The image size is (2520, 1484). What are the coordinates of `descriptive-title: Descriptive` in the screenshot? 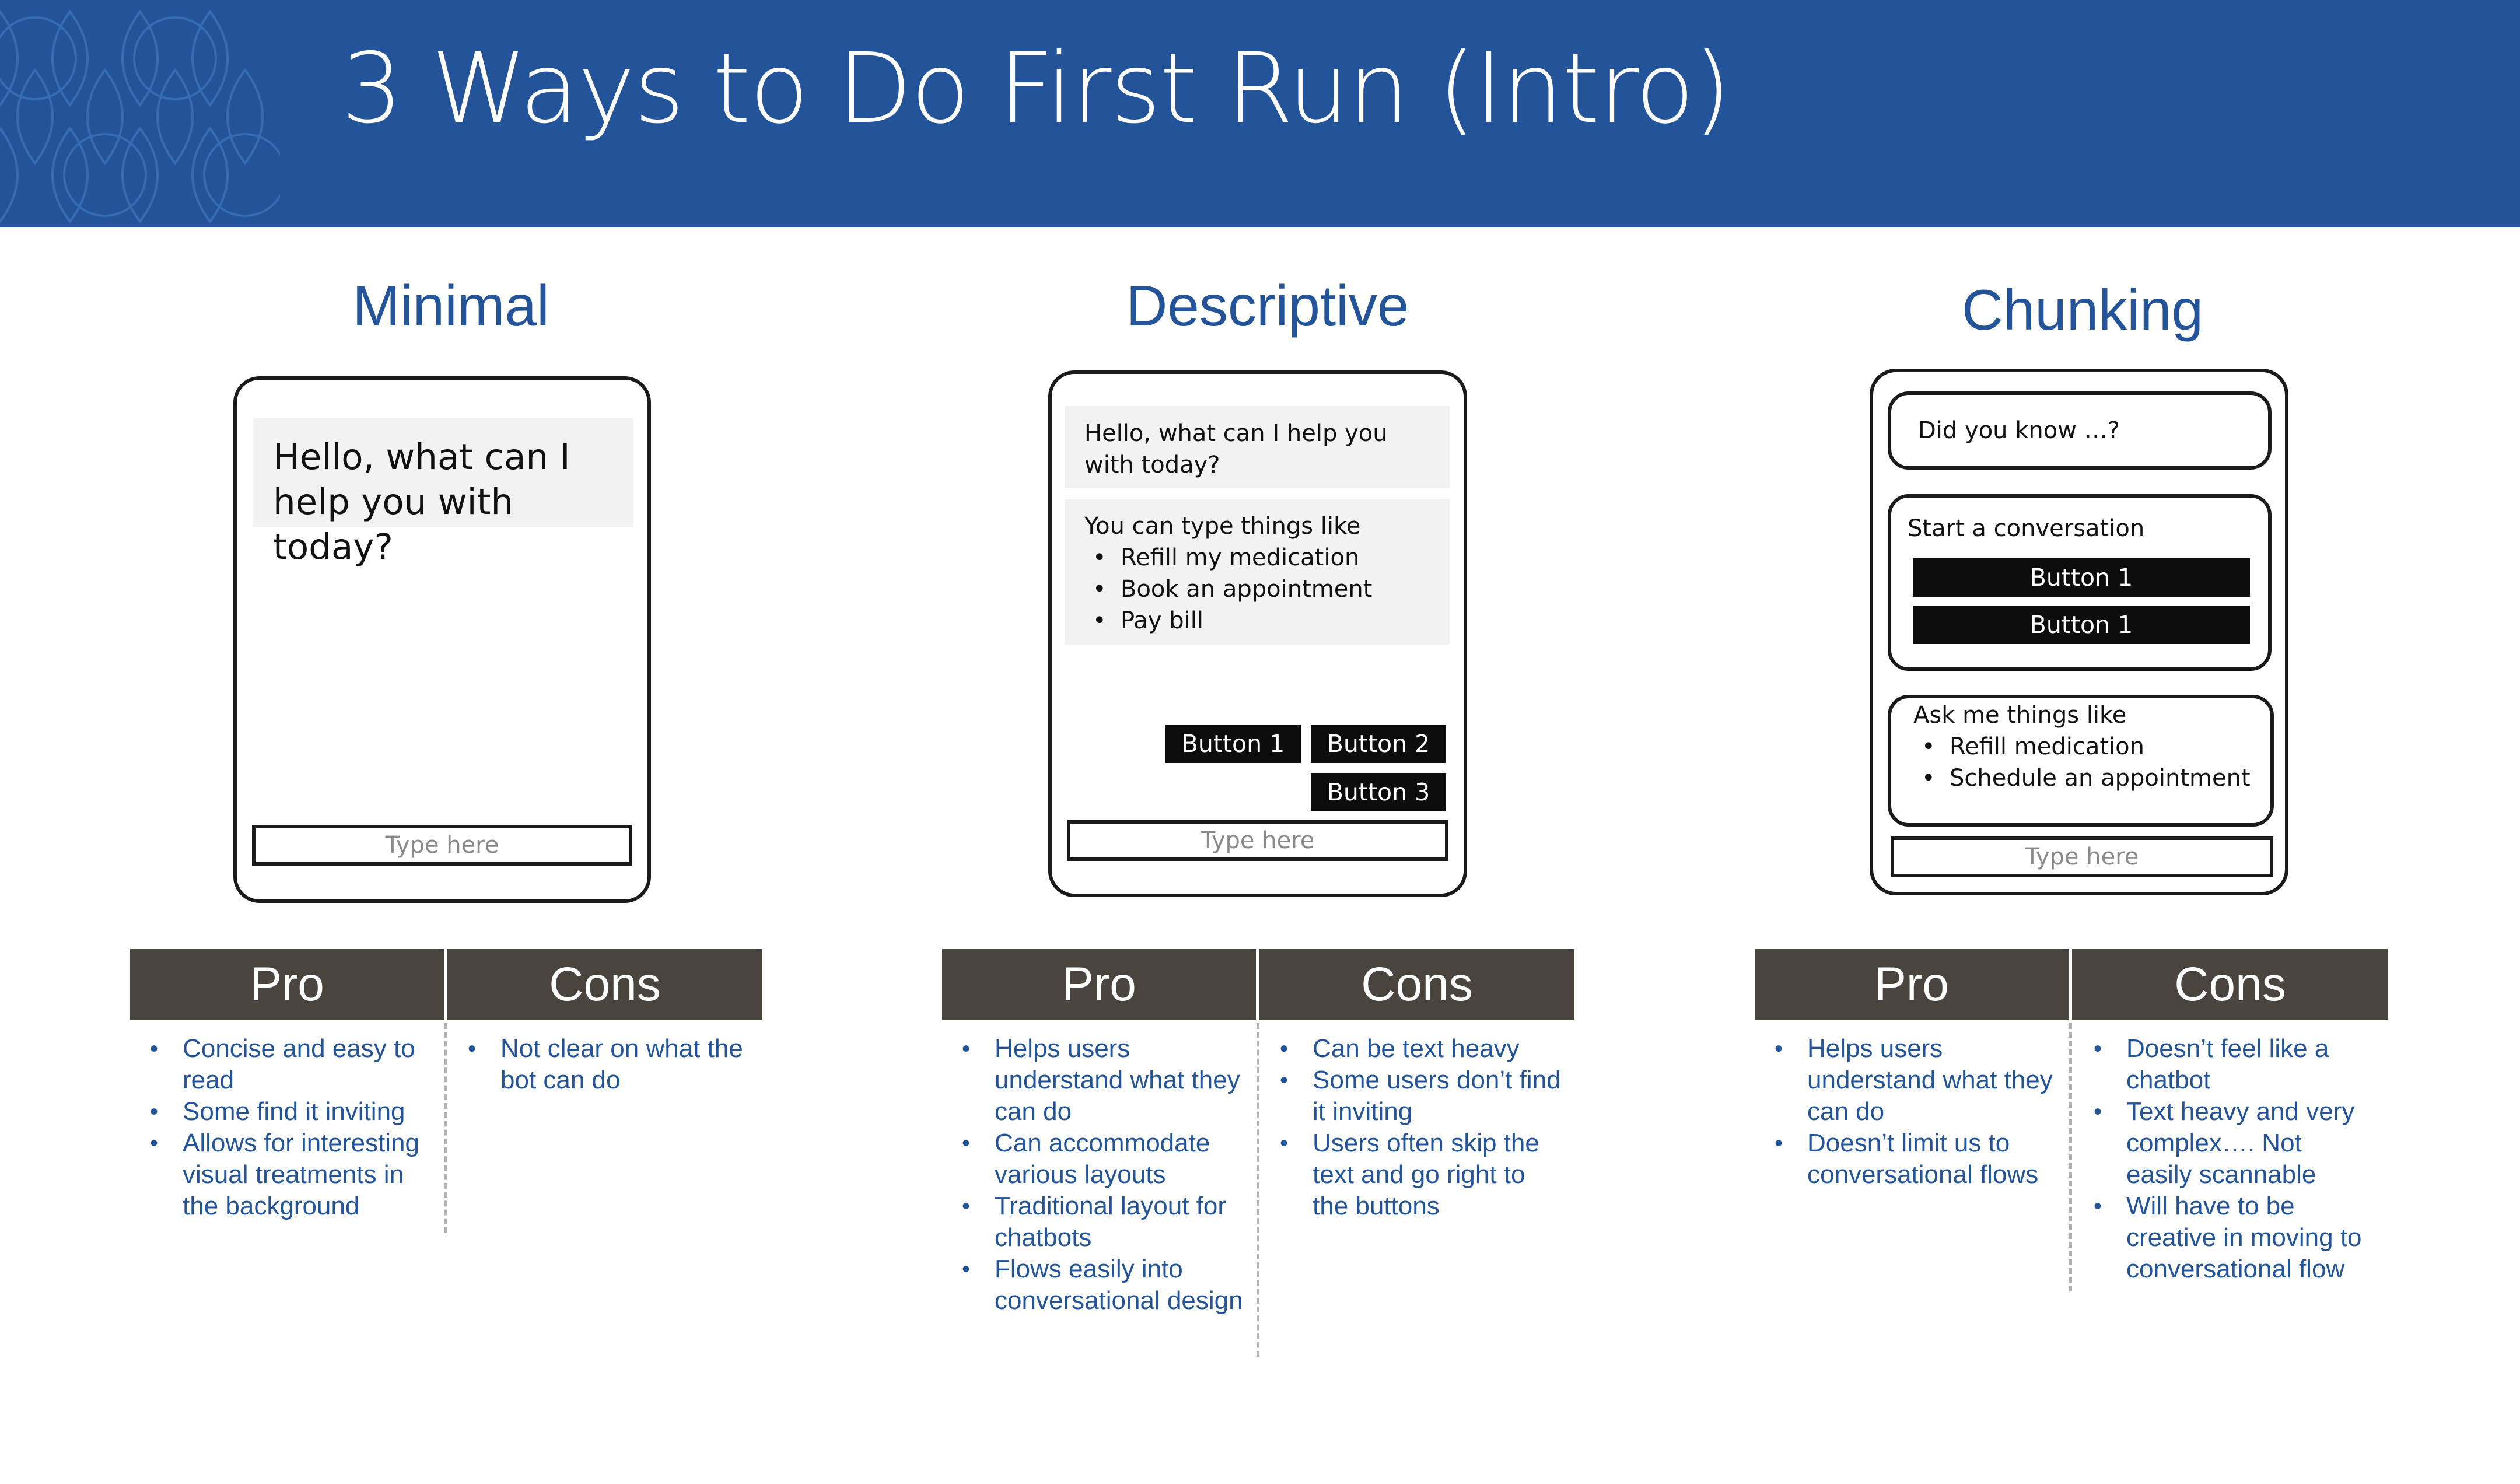 It's located at (1267, 306).